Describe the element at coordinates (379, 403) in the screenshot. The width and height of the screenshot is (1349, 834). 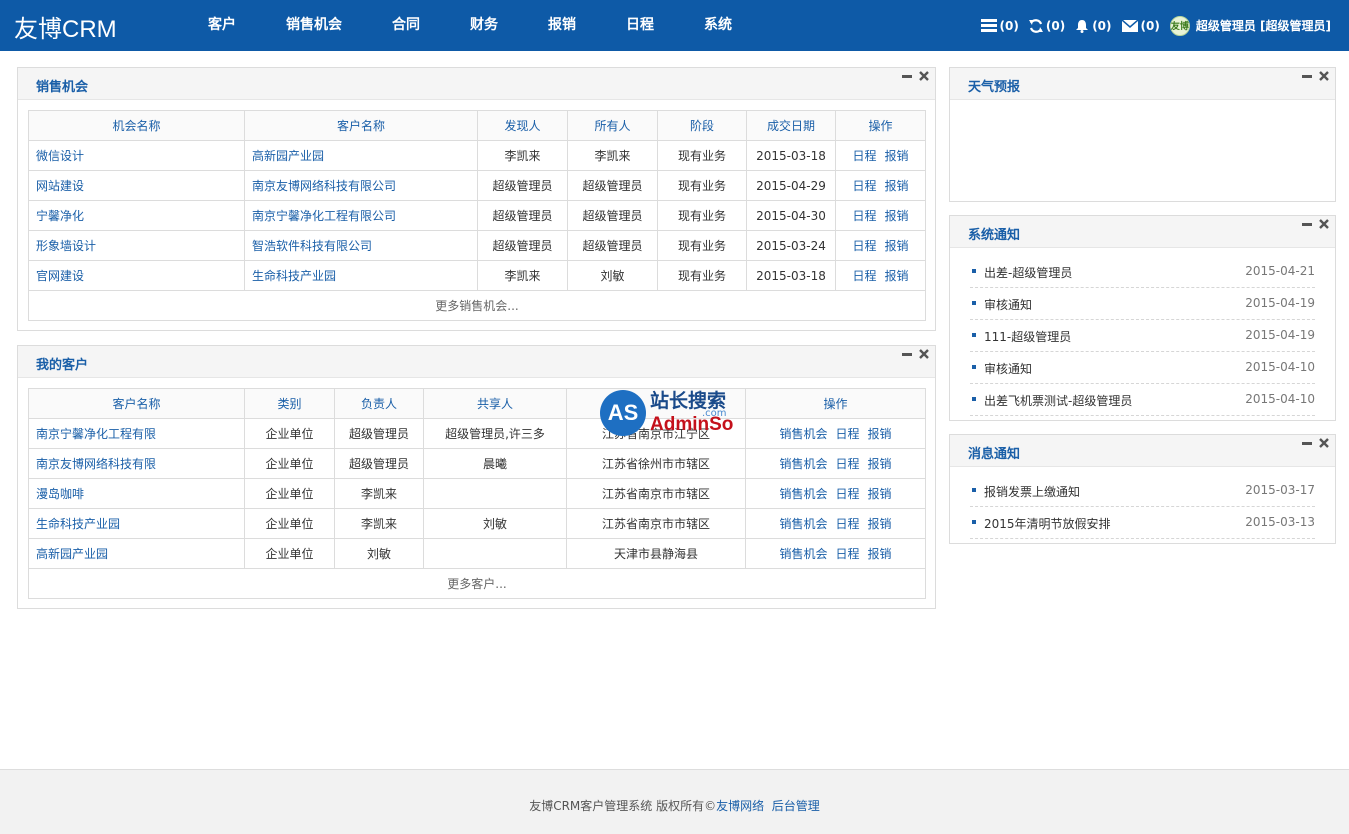
I see `column-header: 负责人` at that location.